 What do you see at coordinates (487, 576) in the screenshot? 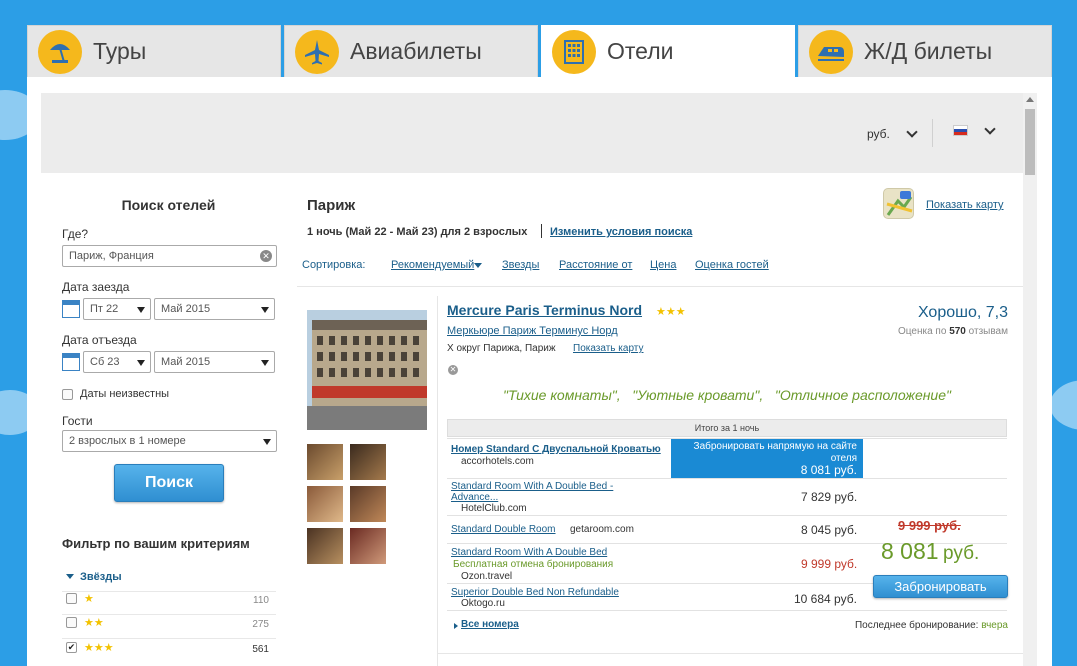
I see `offer-provider: Ozon.travel` at bounding box center [487, 576].